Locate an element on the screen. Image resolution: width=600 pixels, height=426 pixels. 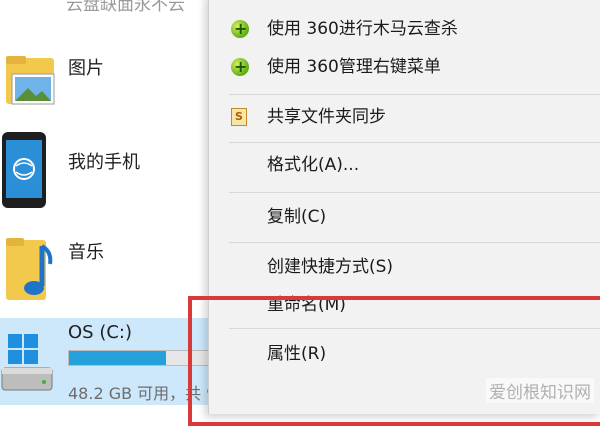
nav-item-label: 音乐 is located at coordinates (86, 252).